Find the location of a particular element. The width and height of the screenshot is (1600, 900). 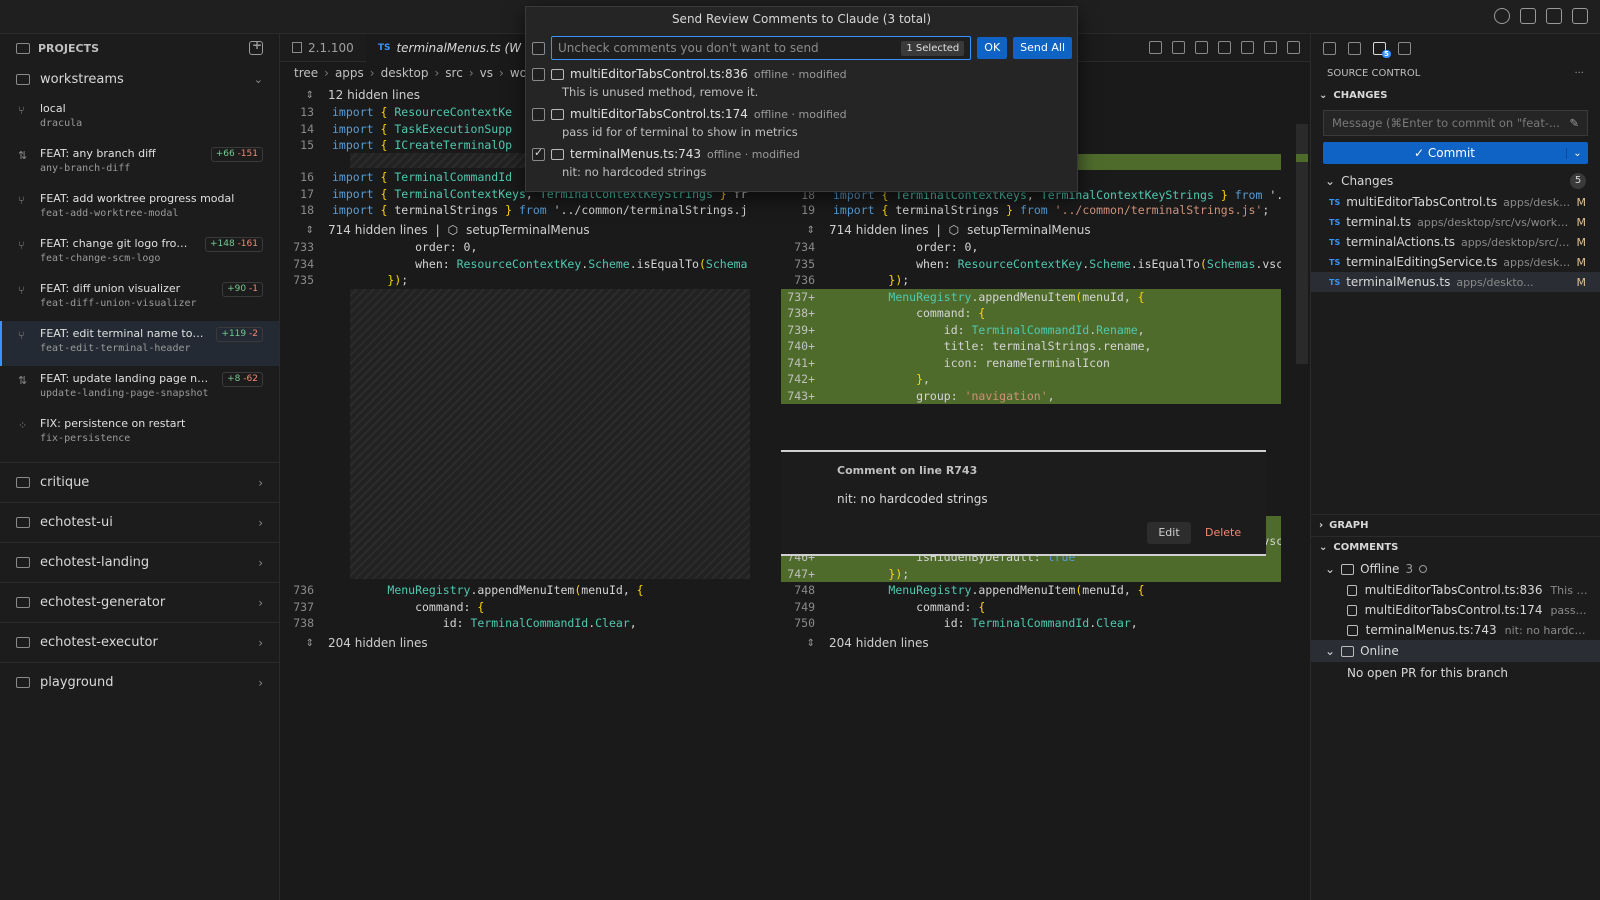

chevron-right-icon: › is located at coordinates (260, 482).